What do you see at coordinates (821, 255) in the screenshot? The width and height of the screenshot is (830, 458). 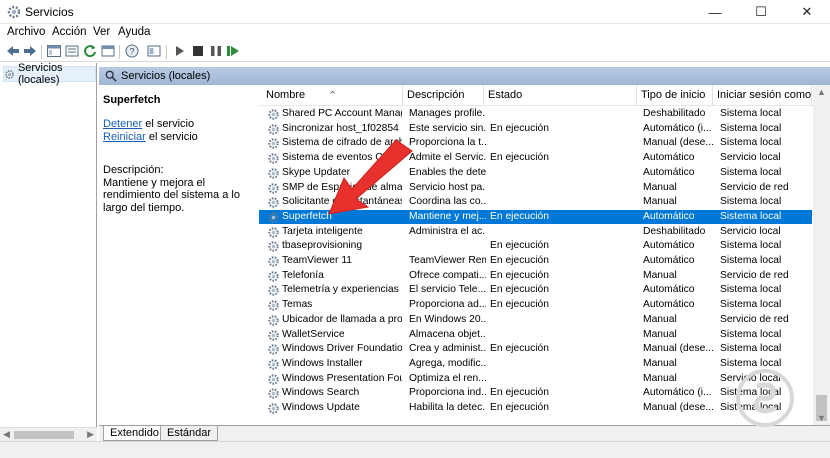 I see `list-vertical-scrollbar: ▲ ▼` at bounding box center [821, 255].